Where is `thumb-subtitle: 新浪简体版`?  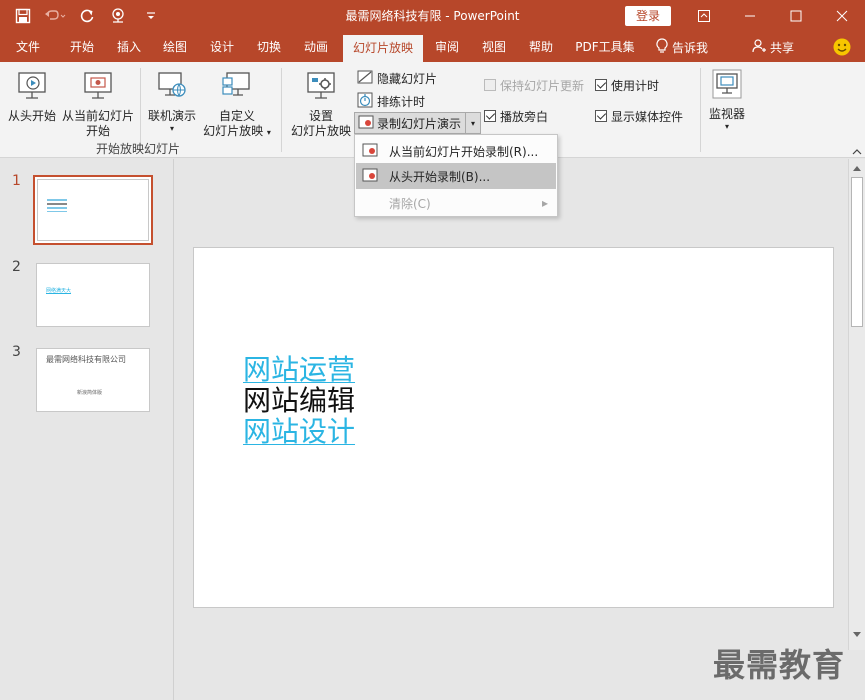 thumb-subtitle: 新浪简体版 is located at coordinates (90, 393).